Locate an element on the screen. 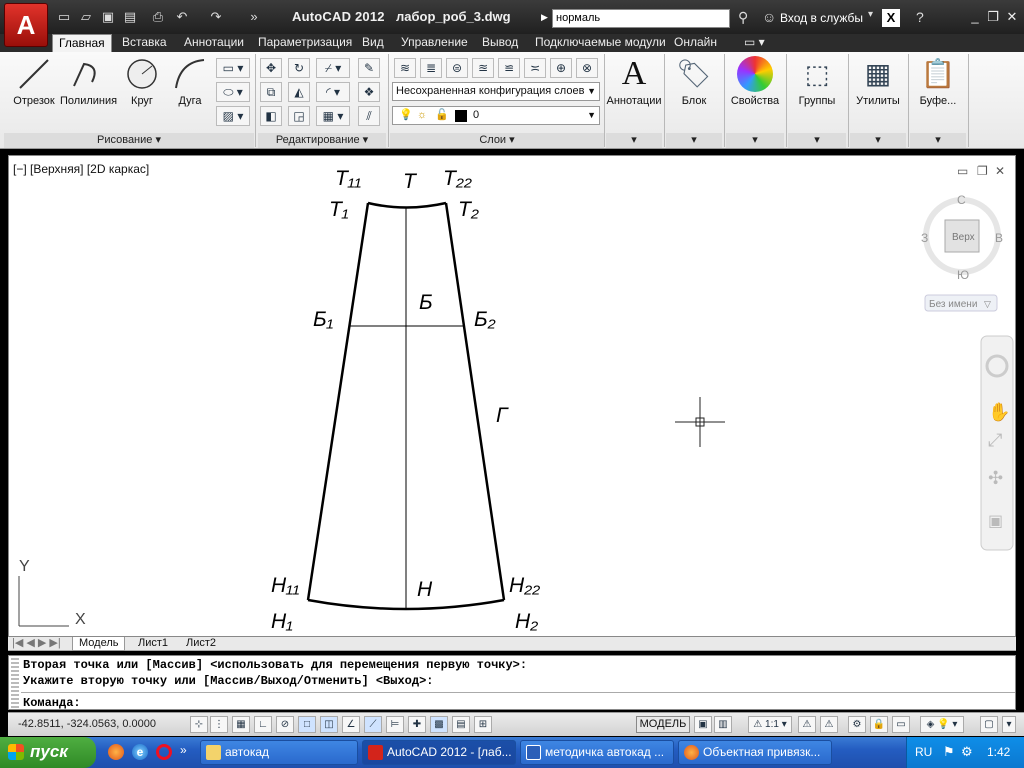 This screenshot has width=1024, height=768. mirror-icon: ◭ is located at coordinates (299, 92).